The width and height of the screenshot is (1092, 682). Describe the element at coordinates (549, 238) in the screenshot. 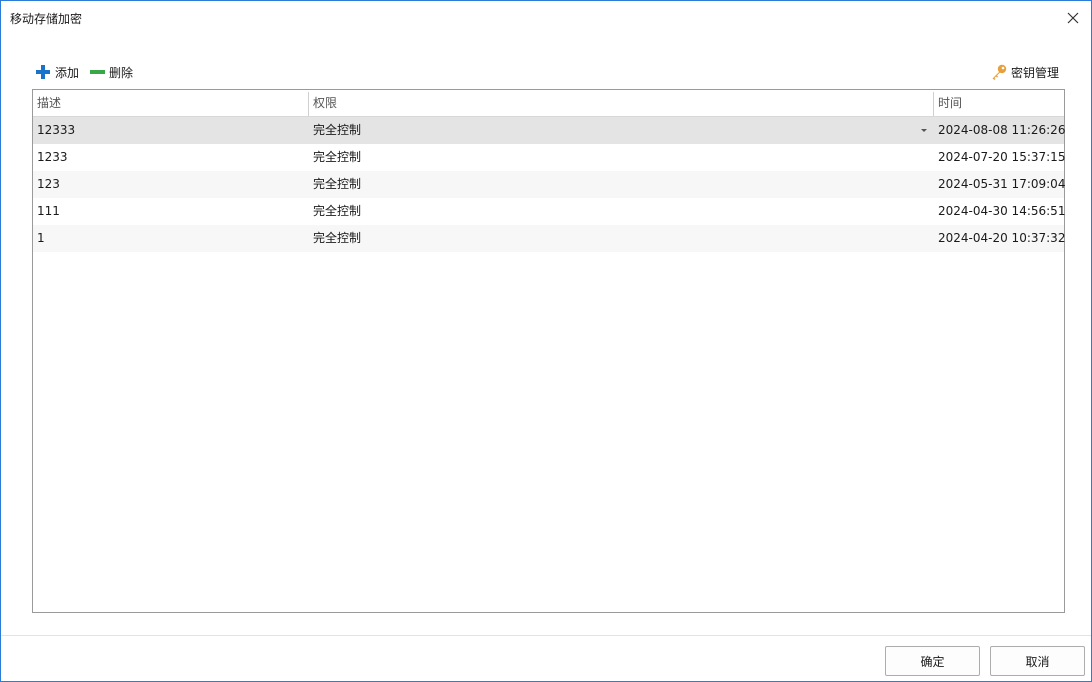

I see `table-row: 1 完全控制 2024-04-20 10:37:32` at that location.